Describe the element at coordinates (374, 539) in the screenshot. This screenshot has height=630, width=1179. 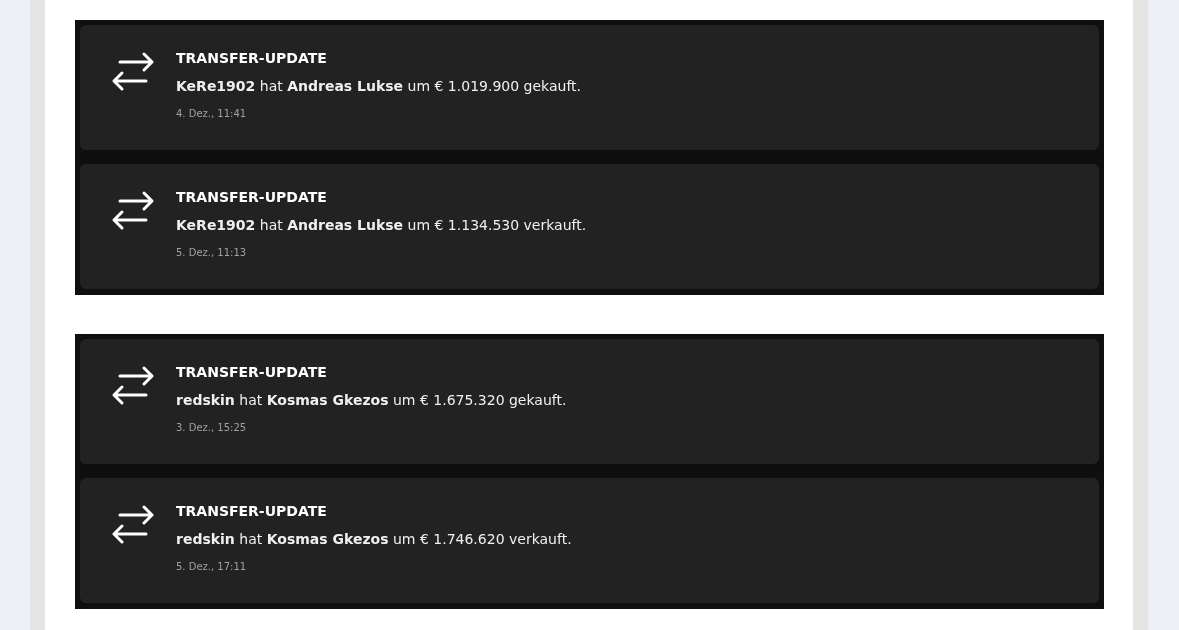
I see `notification-message: redskin hat Kosmas Gkezos um € 1.746.620 verkauft.` at that location.